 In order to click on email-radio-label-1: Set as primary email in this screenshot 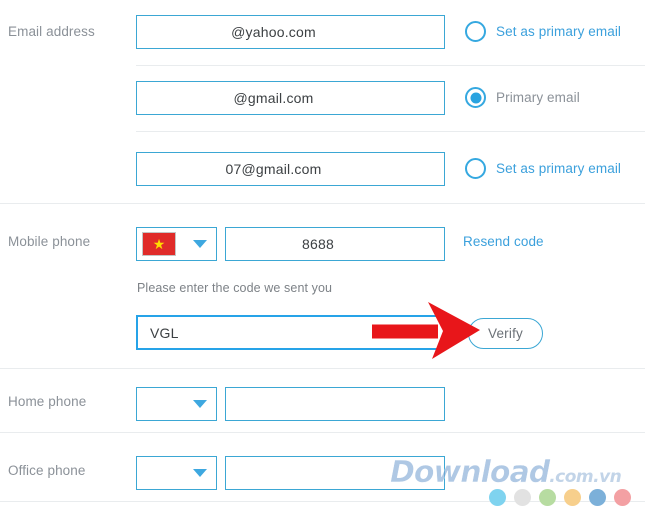, I will do `click(558, 31)`.